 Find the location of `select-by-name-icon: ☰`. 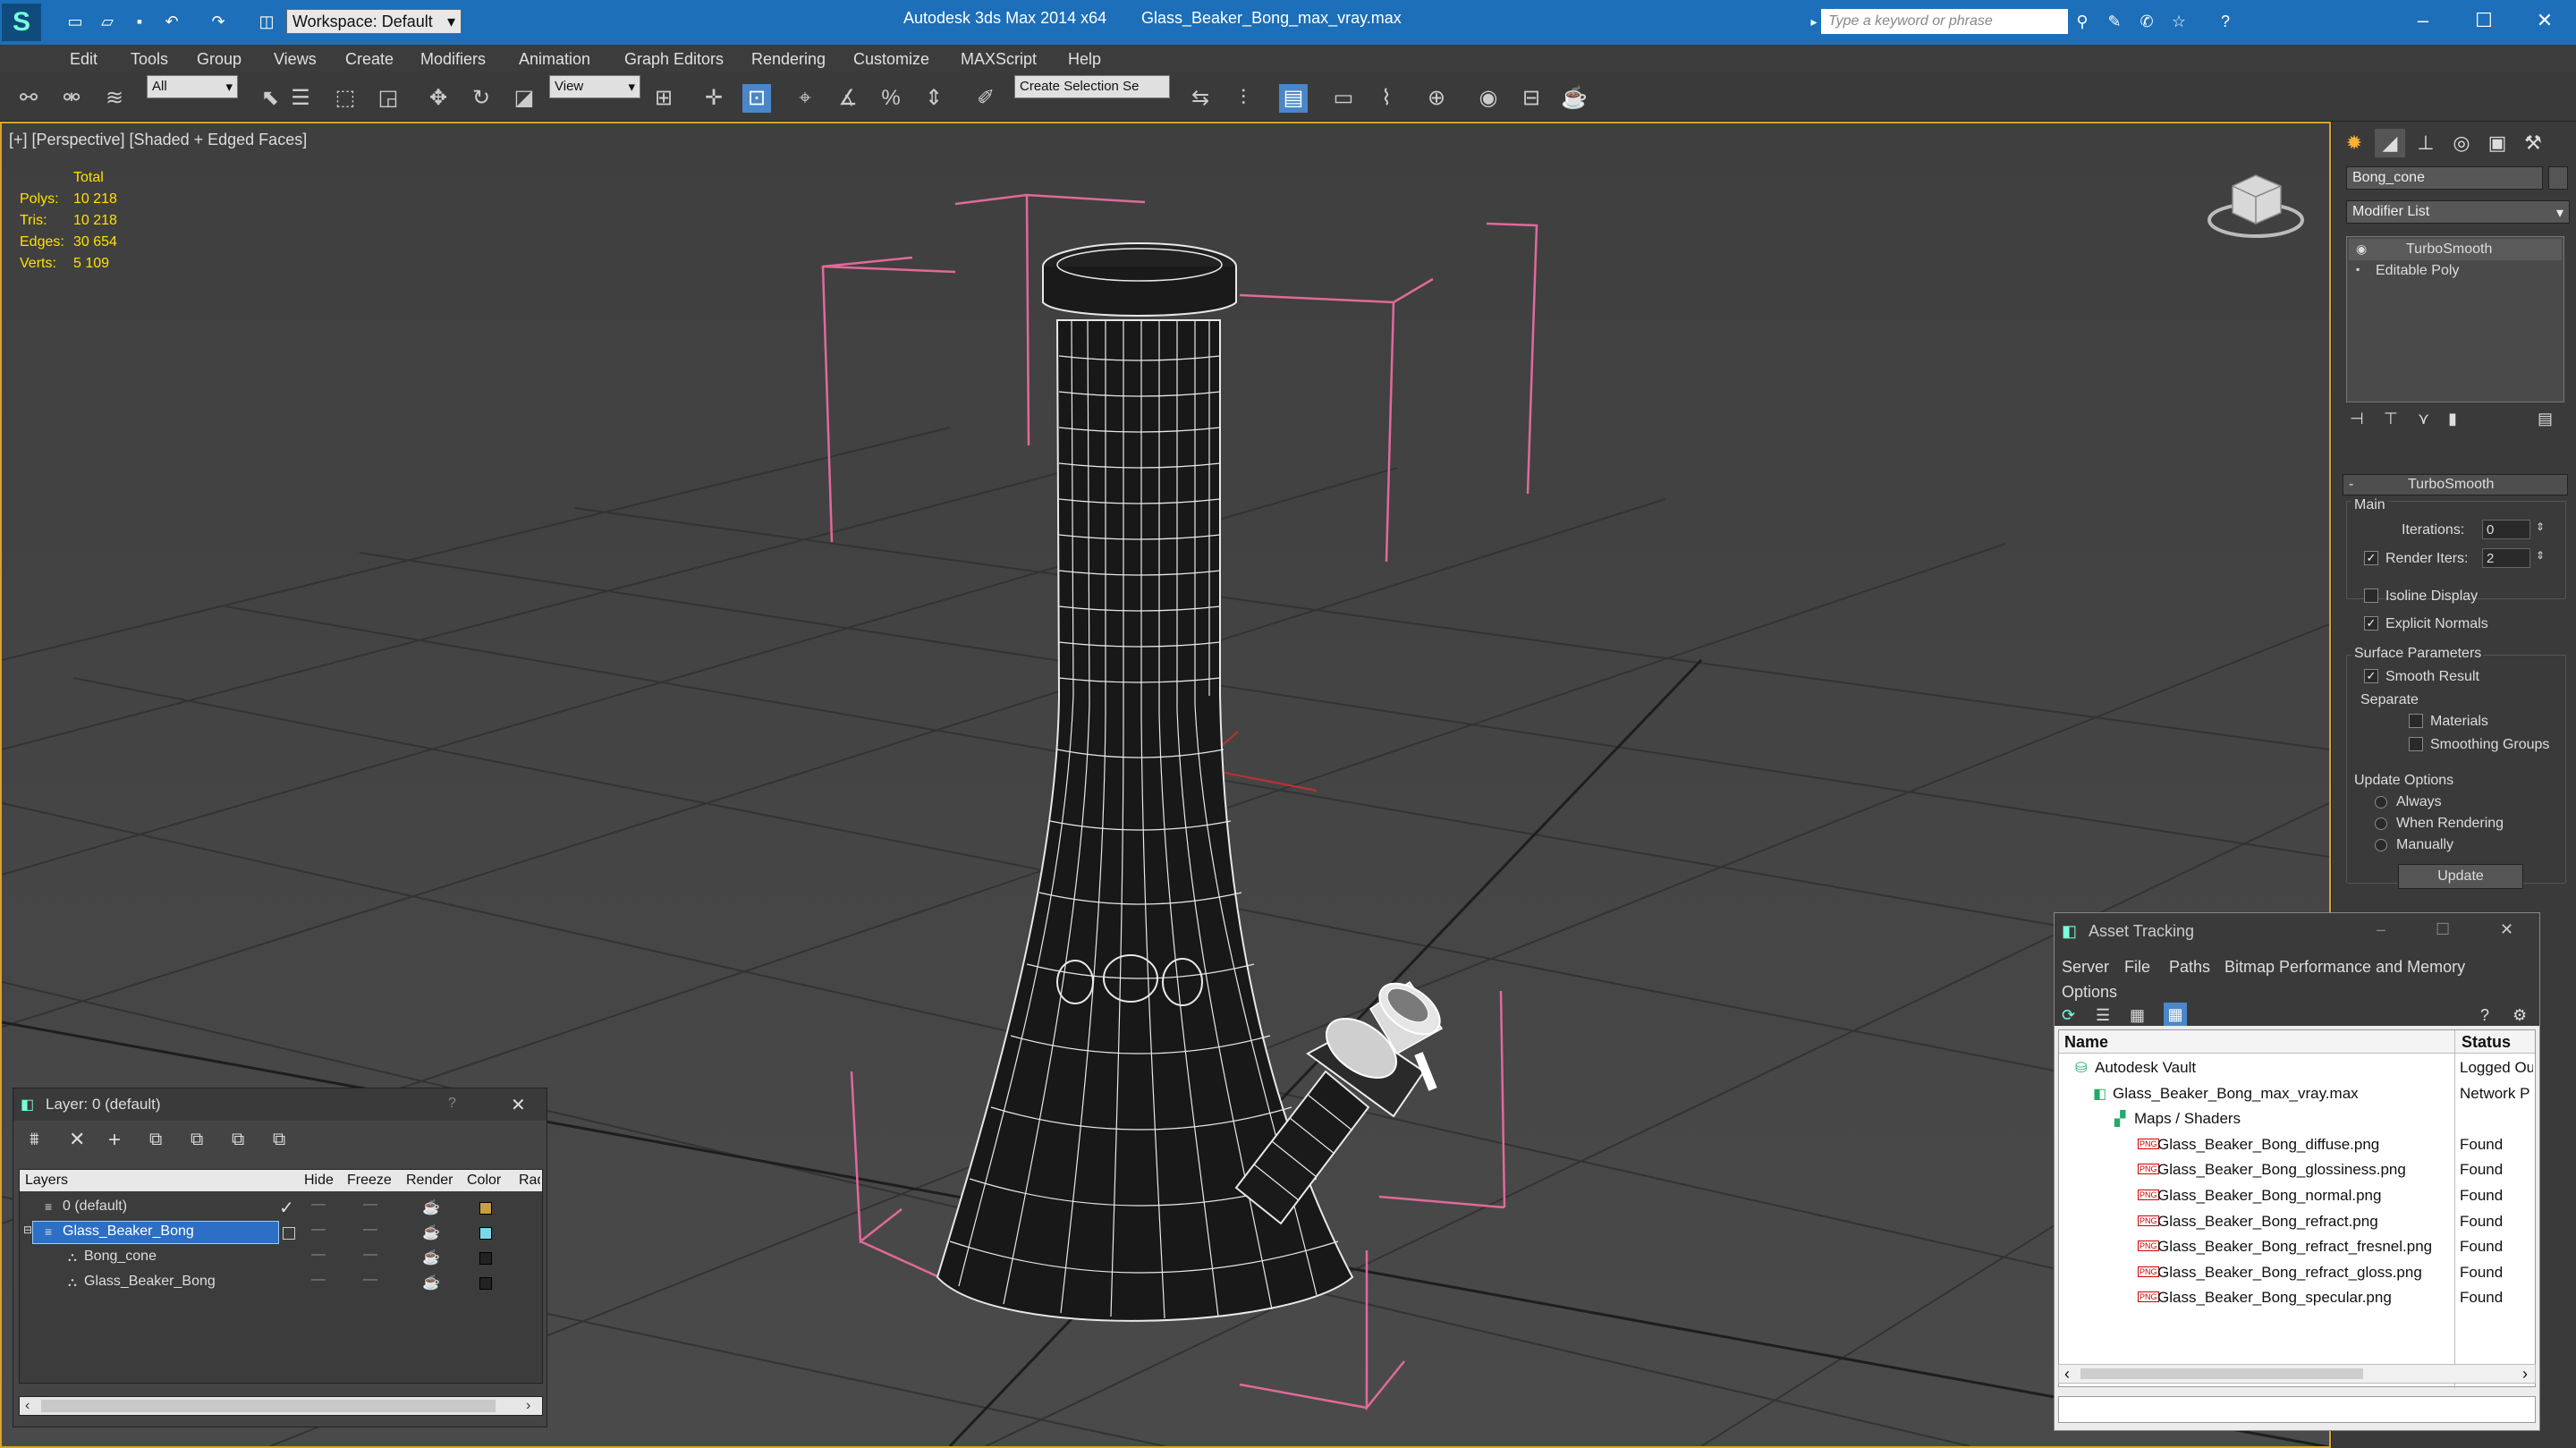

select-by-name-icon: ☰ is located at coordinates (300, 98).